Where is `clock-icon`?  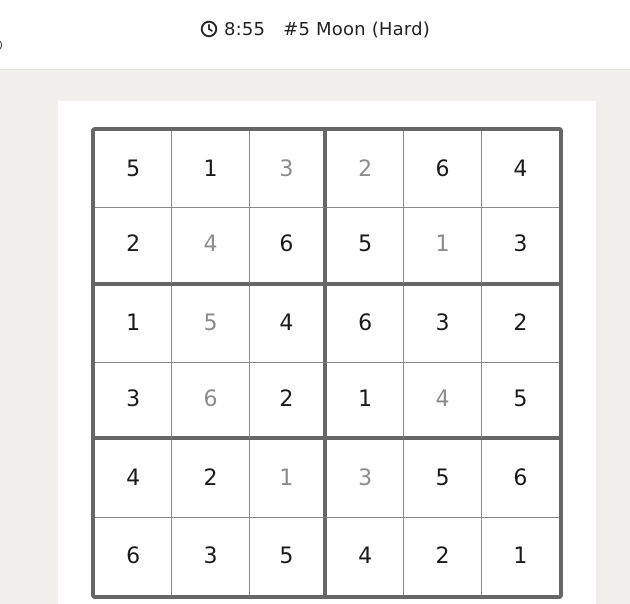 clock-icon is located at coordinates (209, 28).